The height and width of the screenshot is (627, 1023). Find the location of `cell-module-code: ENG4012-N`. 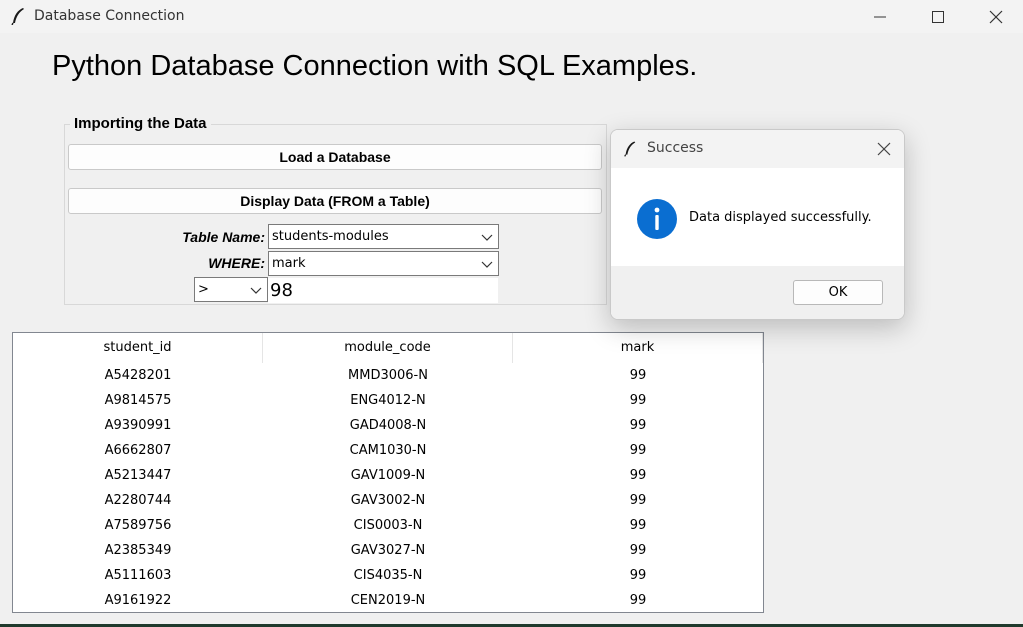

cell-module-code: ENG4012-N is located at coordinates (388, 400).